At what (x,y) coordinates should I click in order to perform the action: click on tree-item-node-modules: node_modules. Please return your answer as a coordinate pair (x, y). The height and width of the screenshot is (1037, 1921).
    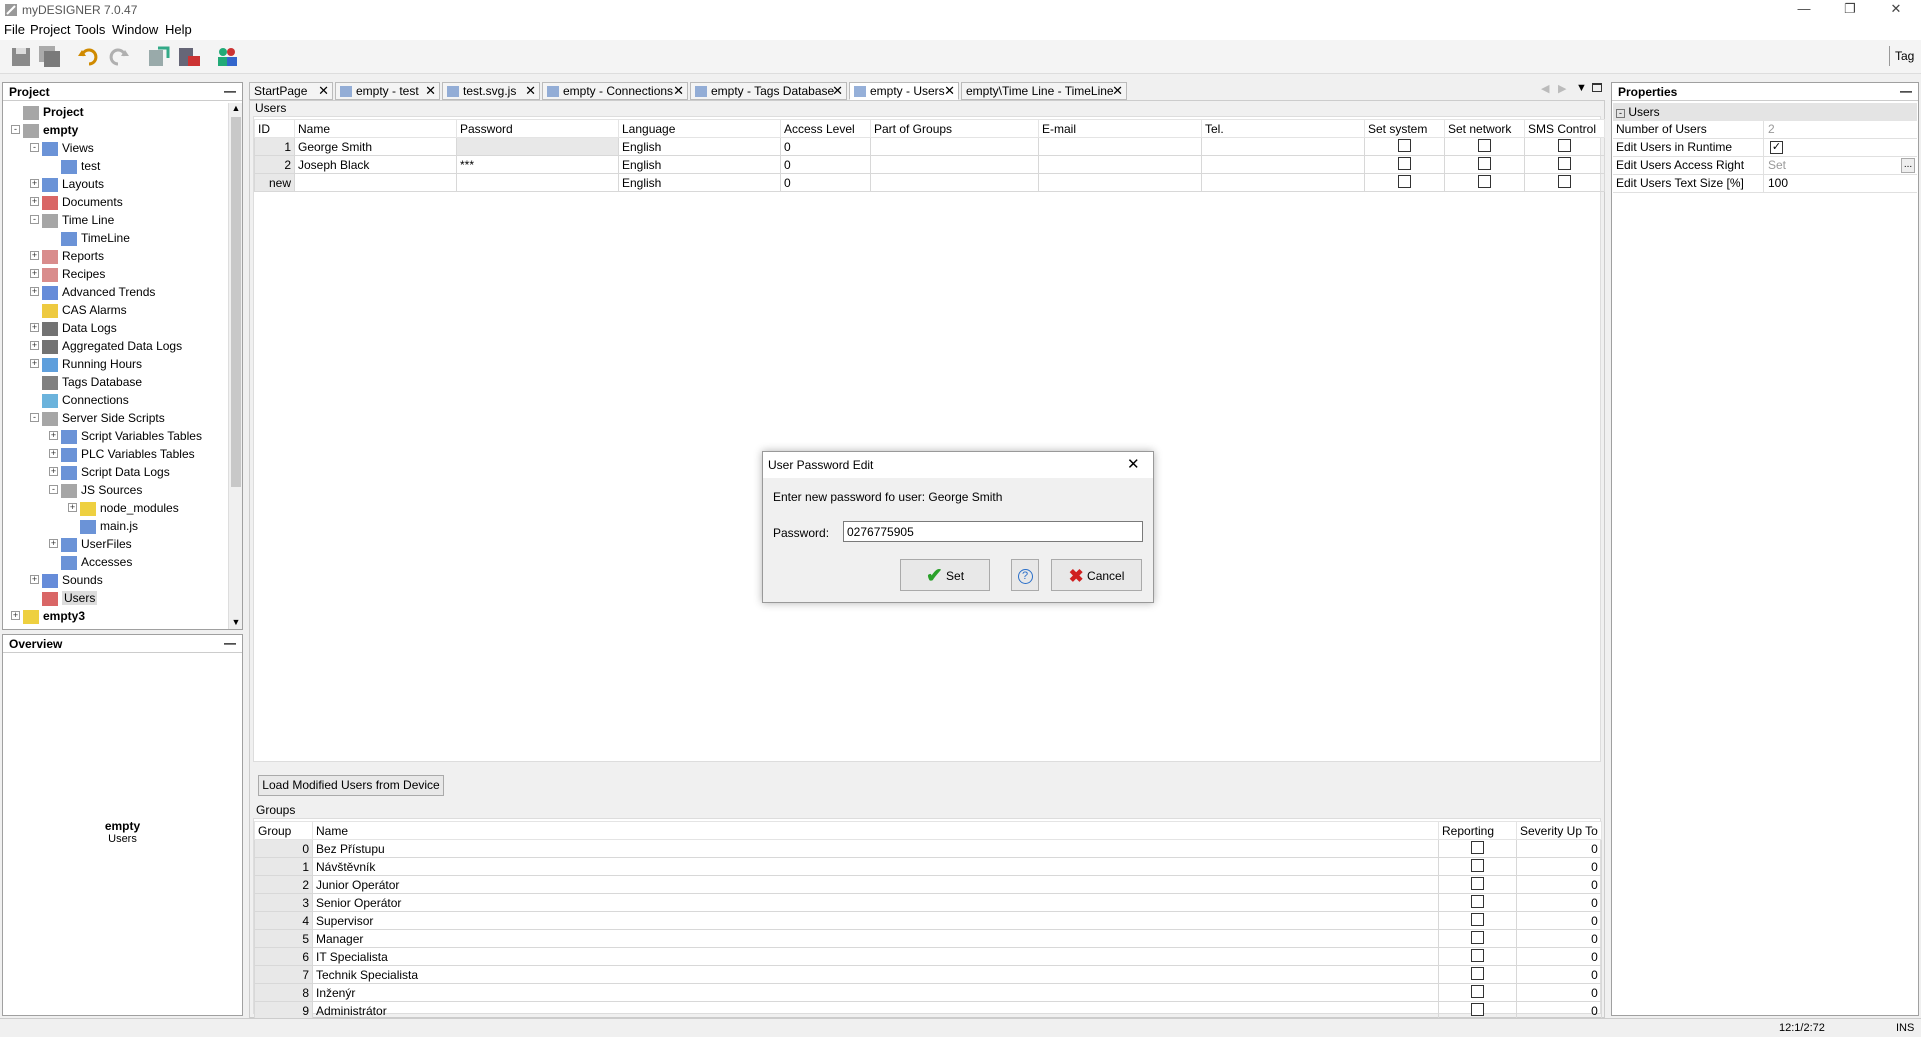
    Looking at the image, I should click on (129, 508).